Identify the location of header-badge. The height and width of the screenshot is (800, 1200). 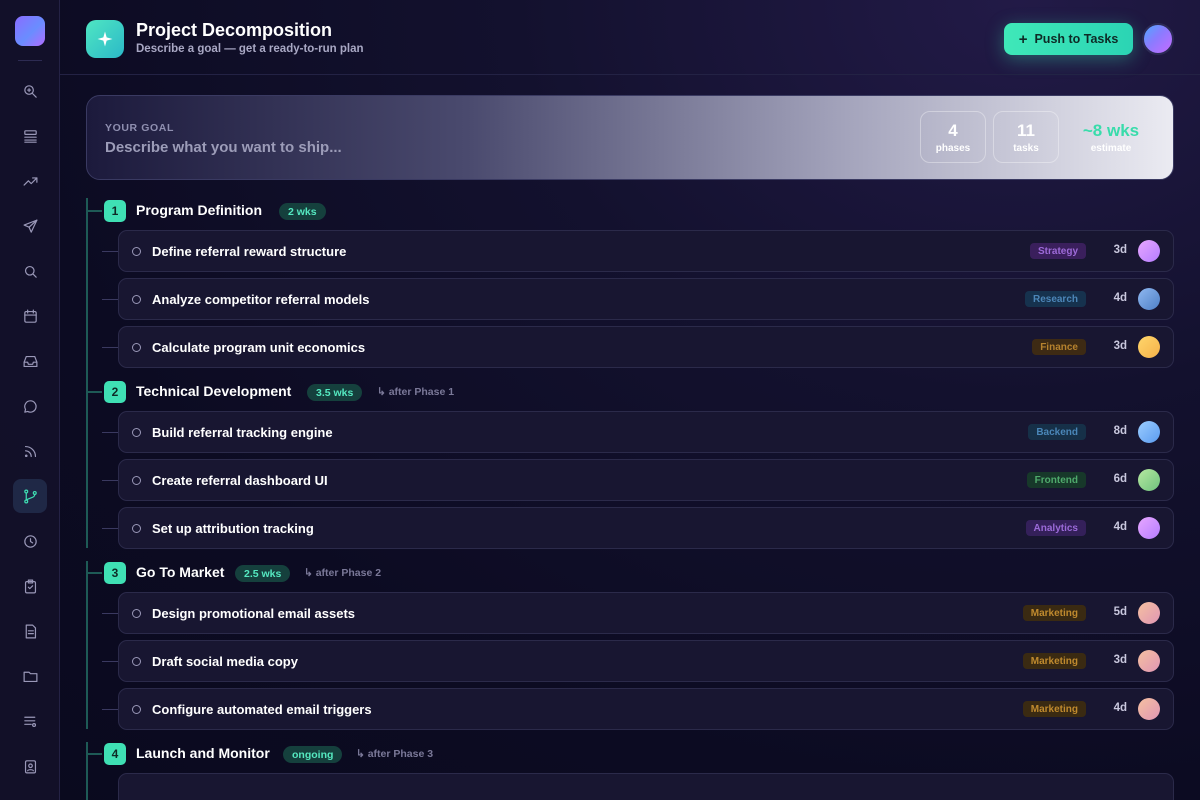
(105, 39).